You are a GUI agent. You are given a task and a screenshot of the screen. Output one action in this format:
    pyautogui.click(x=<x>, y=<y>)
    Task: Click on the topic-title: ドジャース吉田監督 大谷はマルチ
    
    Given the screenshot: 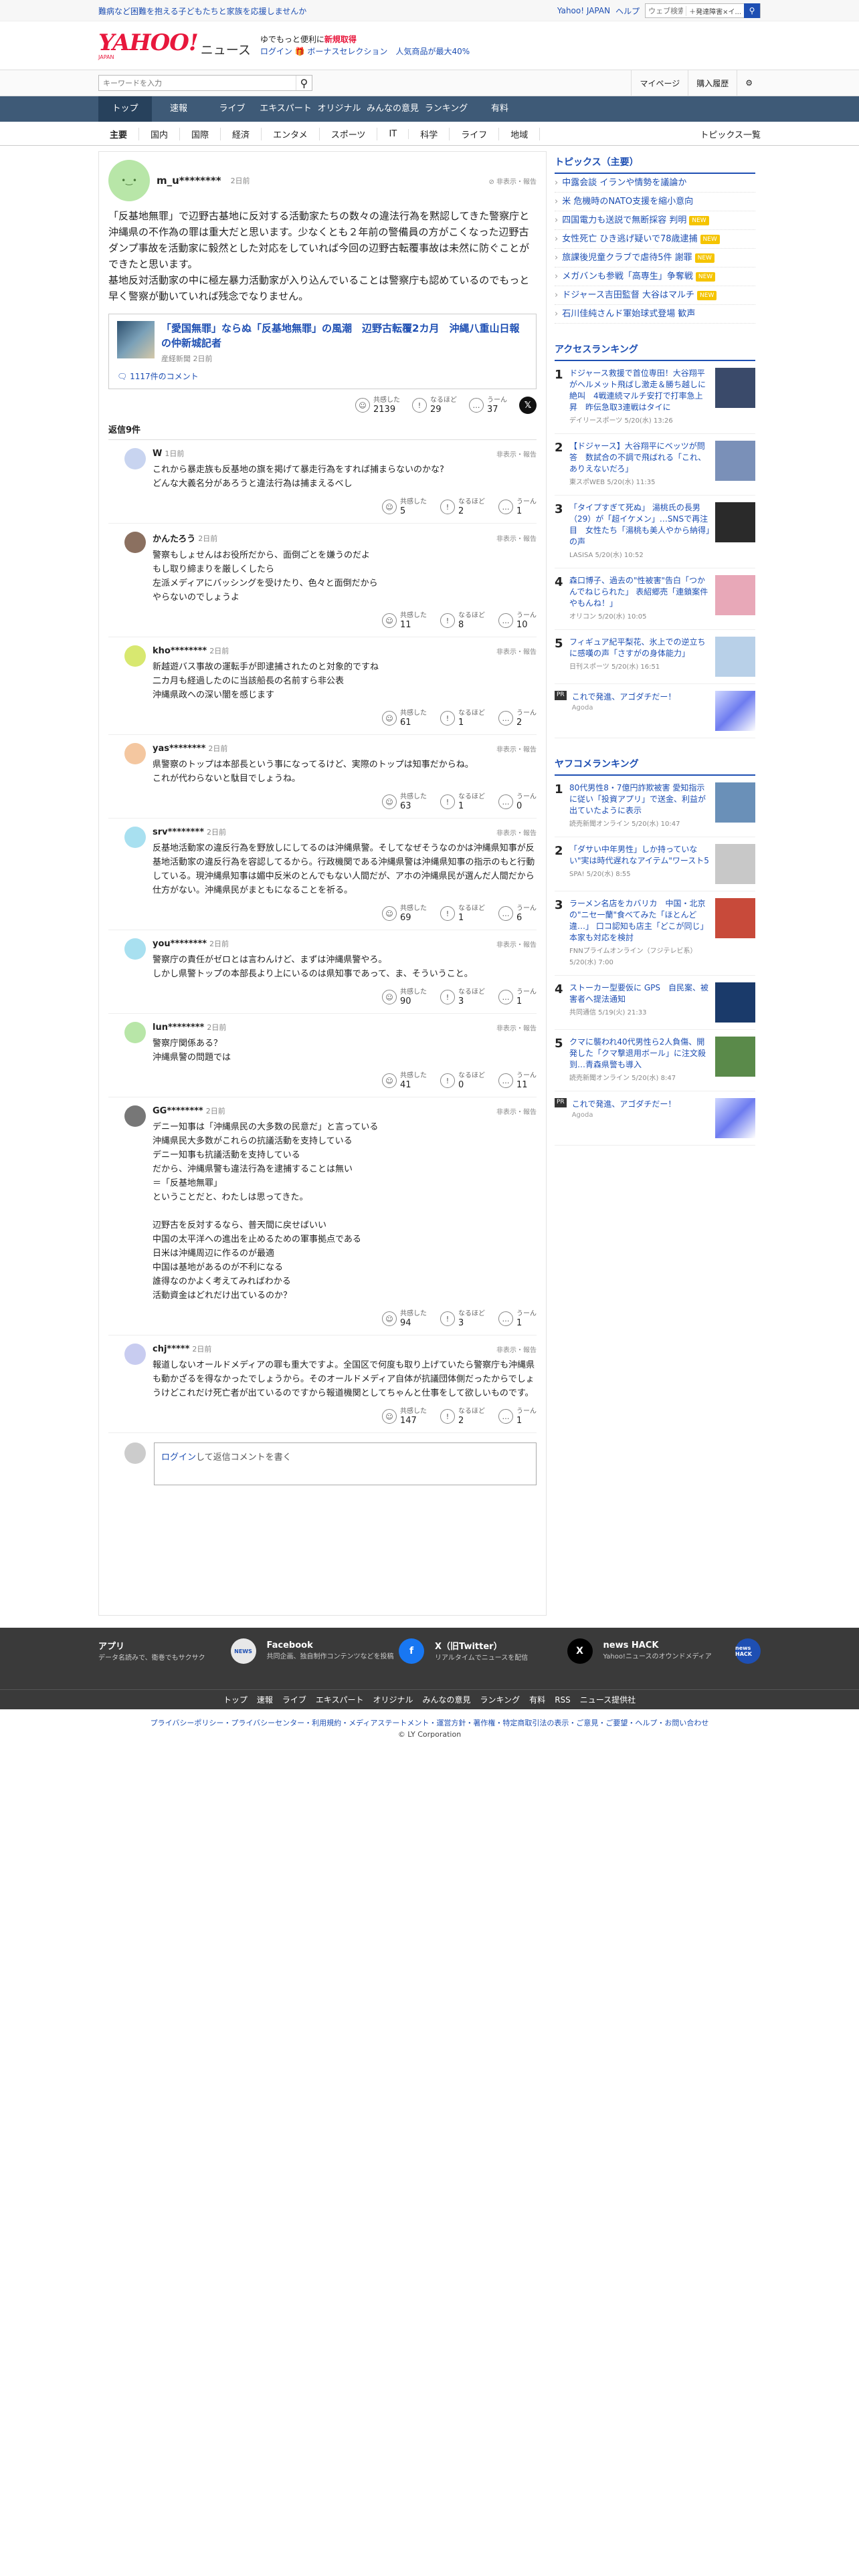 What is the action you would take?
    pyautogui.click(x=628, y=295)
    